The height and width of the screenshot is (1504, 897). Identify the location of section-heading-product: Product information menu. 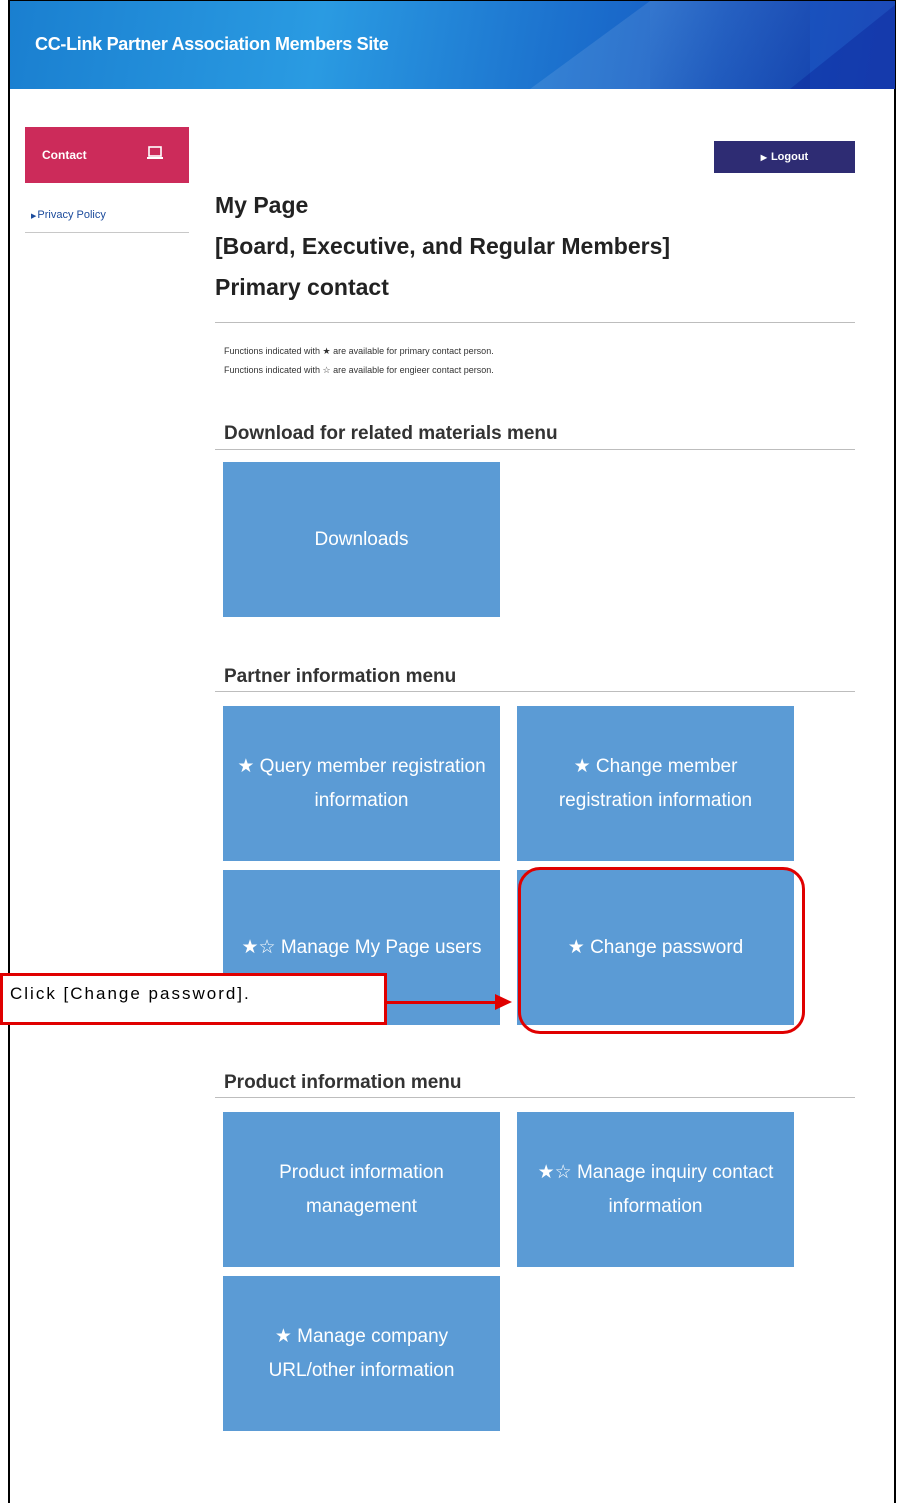
(343, 1082).